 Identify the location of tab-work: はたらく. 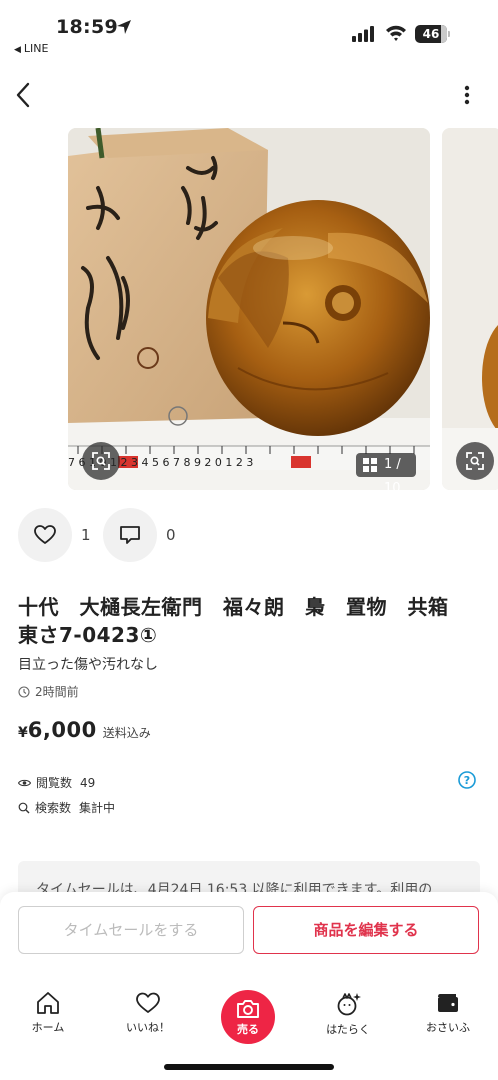
(348, 1014).